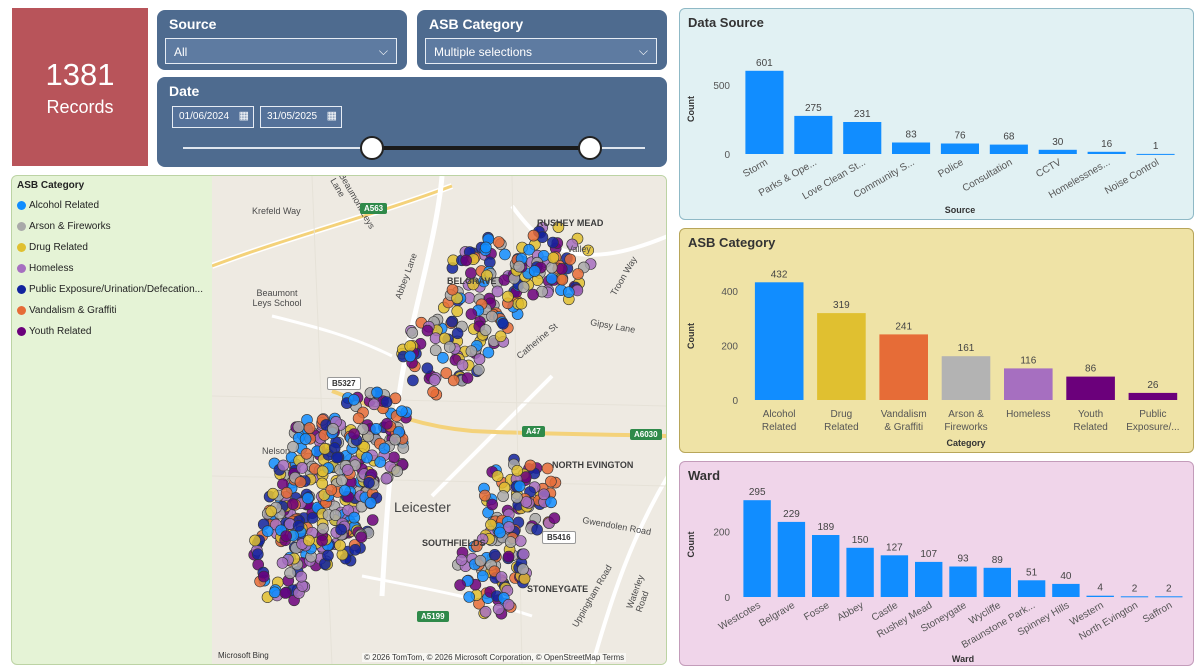  What do you see at coordinates (114, 205) in the screenshot?
I see `legend-item: Alcohol Related` at bounding box center [114, 205].